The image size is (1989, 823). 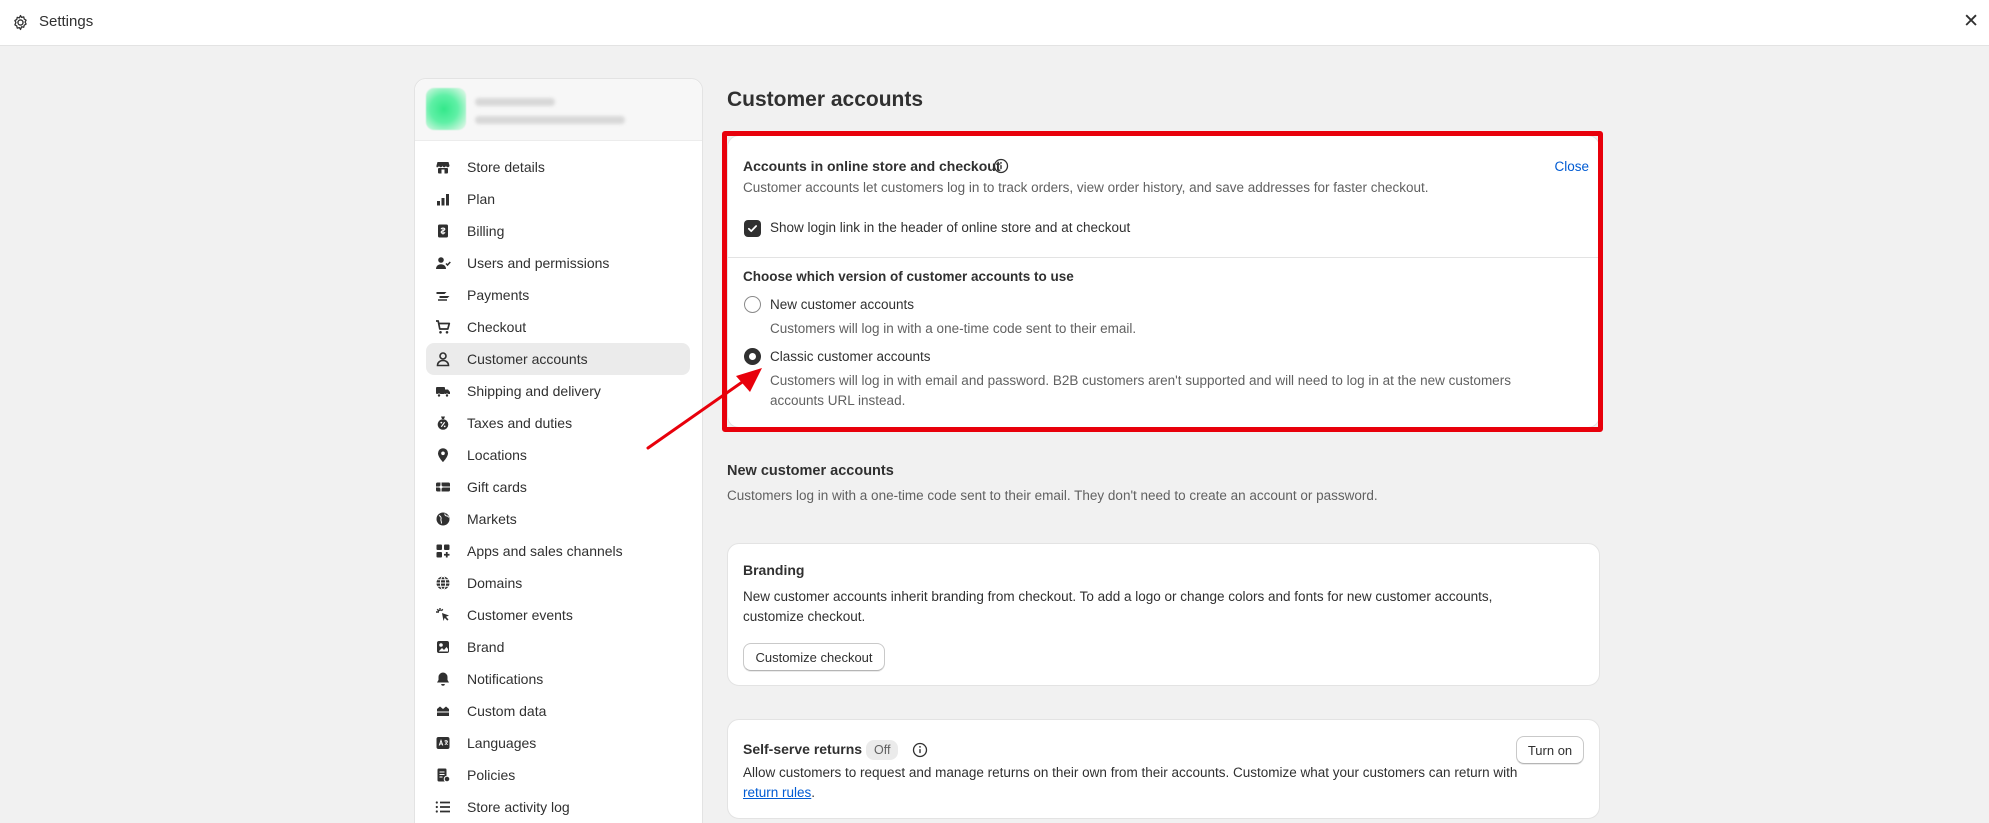 What do you see at coordinates (1971, 22) in the screenshot?
I see `close-window-icon: ✕` at bounding box center [1971, 22].